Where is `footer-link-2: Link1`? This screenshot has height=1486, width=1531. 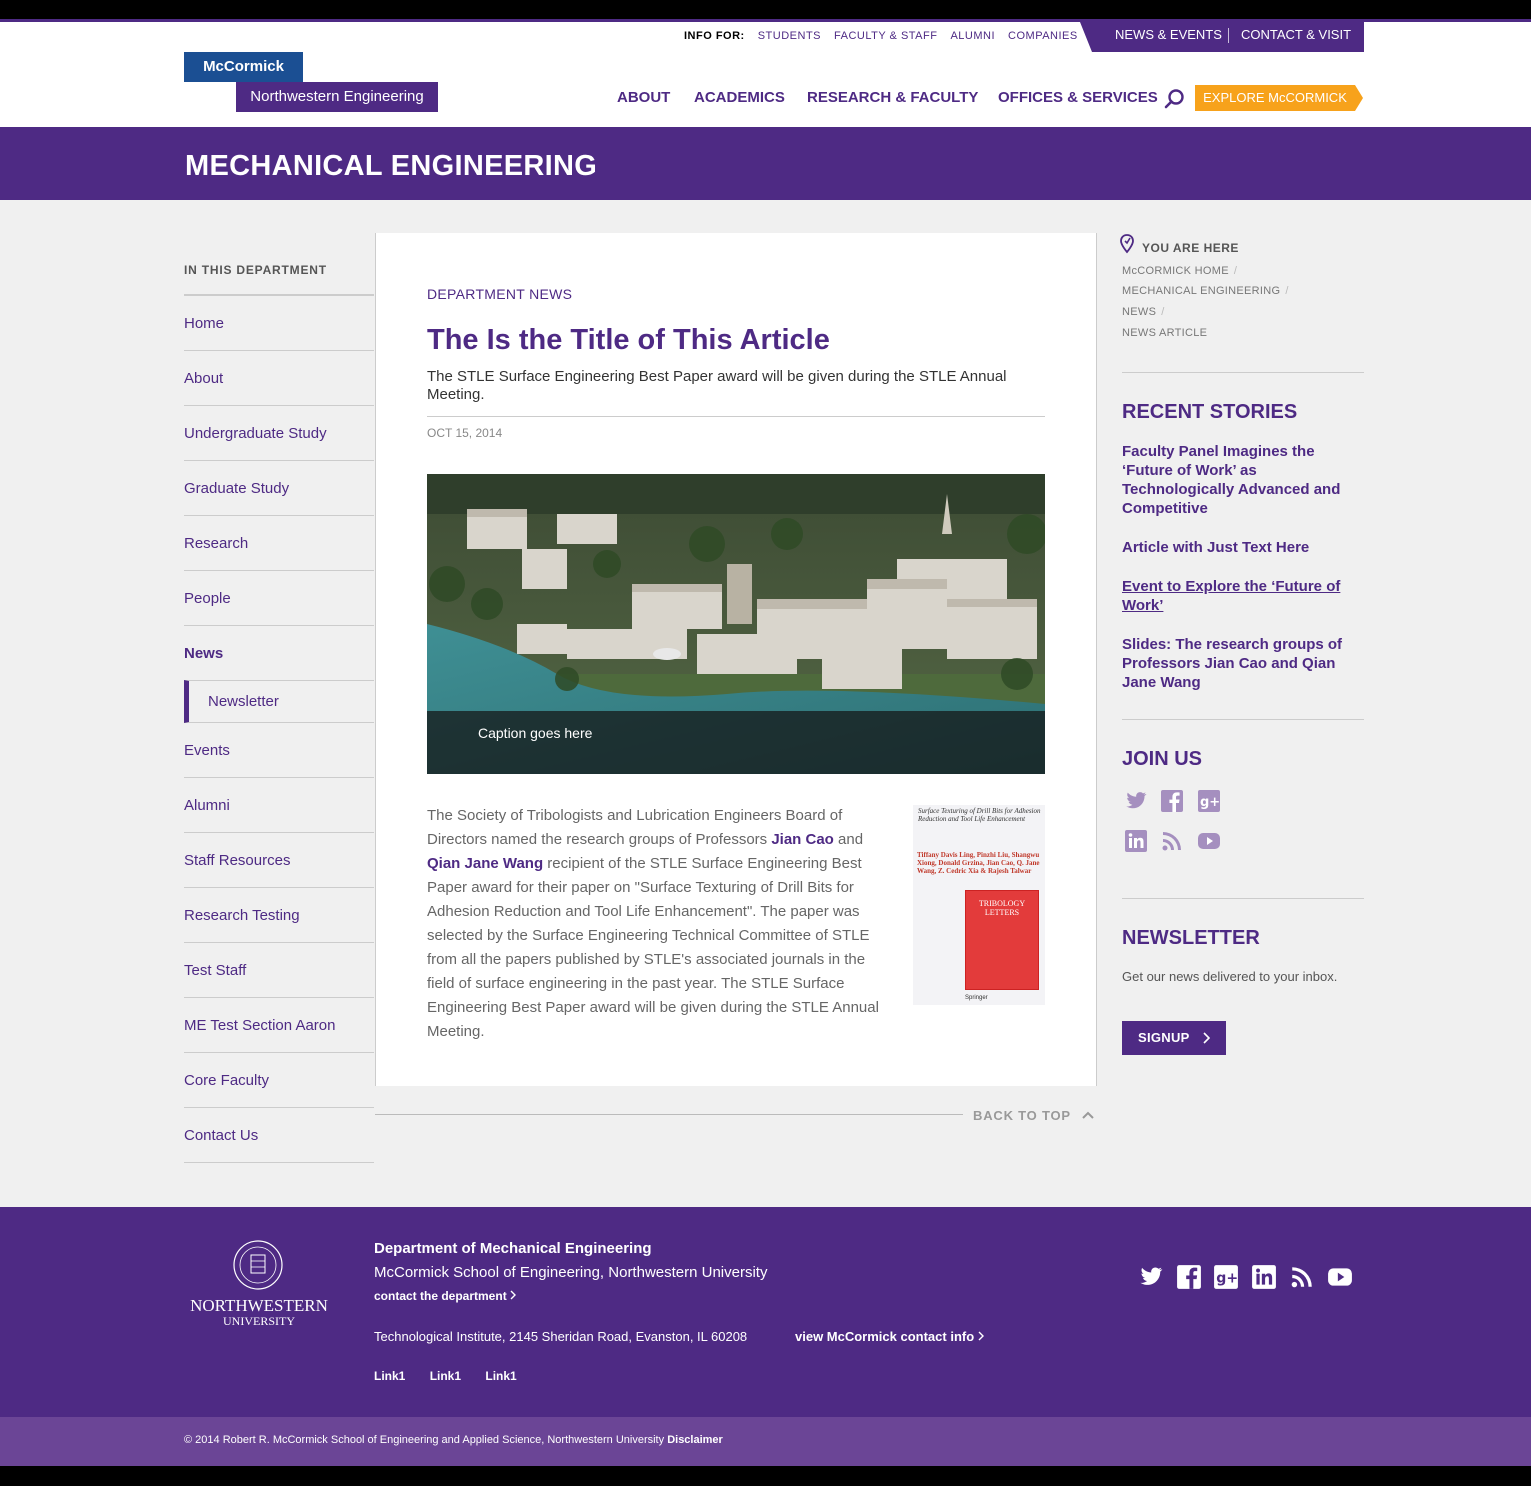
footer-link-2: Link1 is located at coordinates (445, 1376).